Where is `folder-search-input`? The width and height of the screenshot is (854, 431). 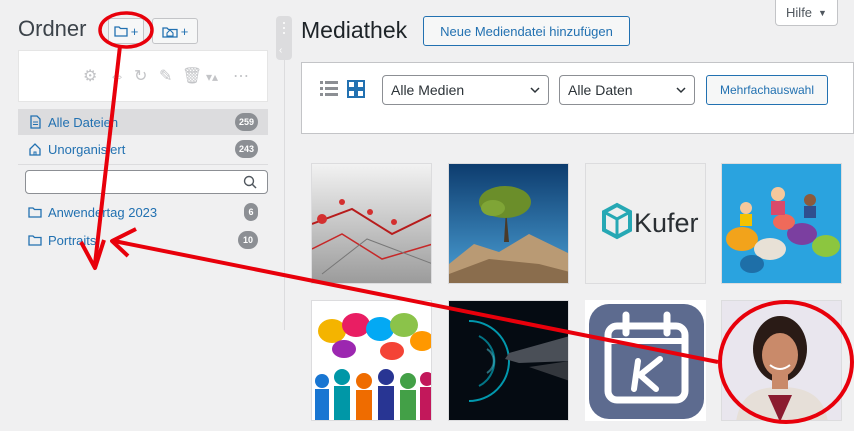 folder-search-input is located at coordinates (146, 182).